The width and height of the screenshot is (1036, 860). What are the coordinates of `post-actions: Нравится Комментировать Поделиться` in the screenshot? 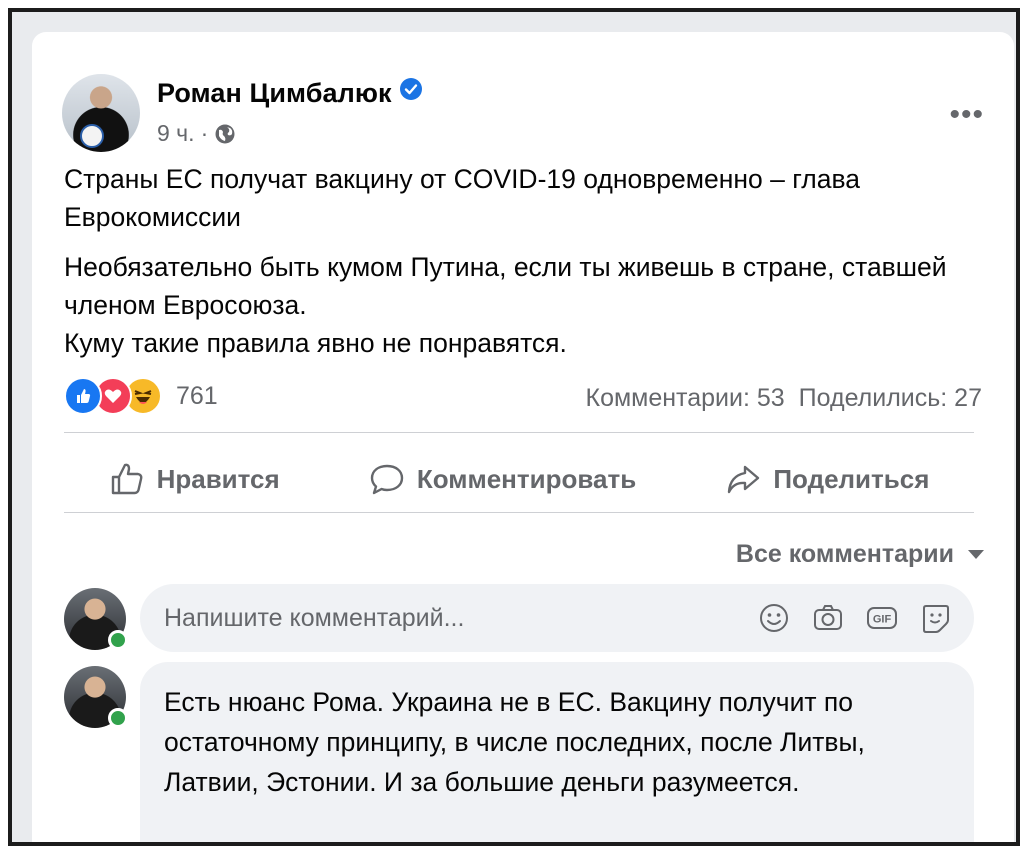 It's located at (519, 479).